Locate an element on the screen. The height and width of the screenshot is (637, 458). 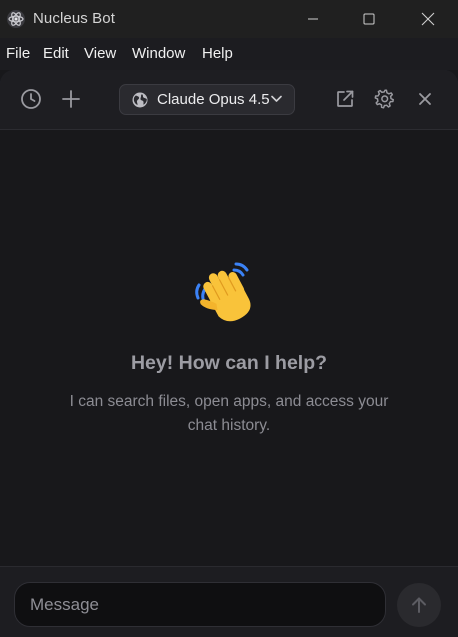
globe-icon is located at coordinates (140, 99).